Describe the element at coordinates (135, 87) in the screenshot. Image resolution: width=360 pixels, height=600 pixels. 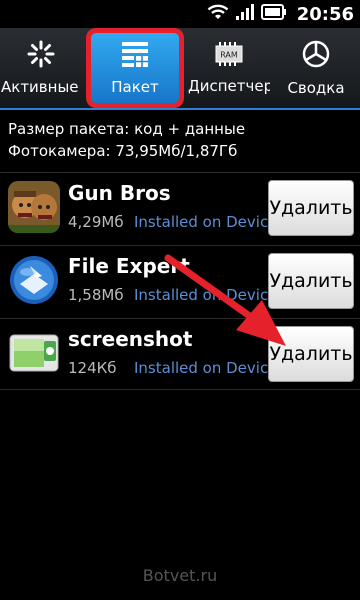
I see `tab-label: Пакет` at that location.